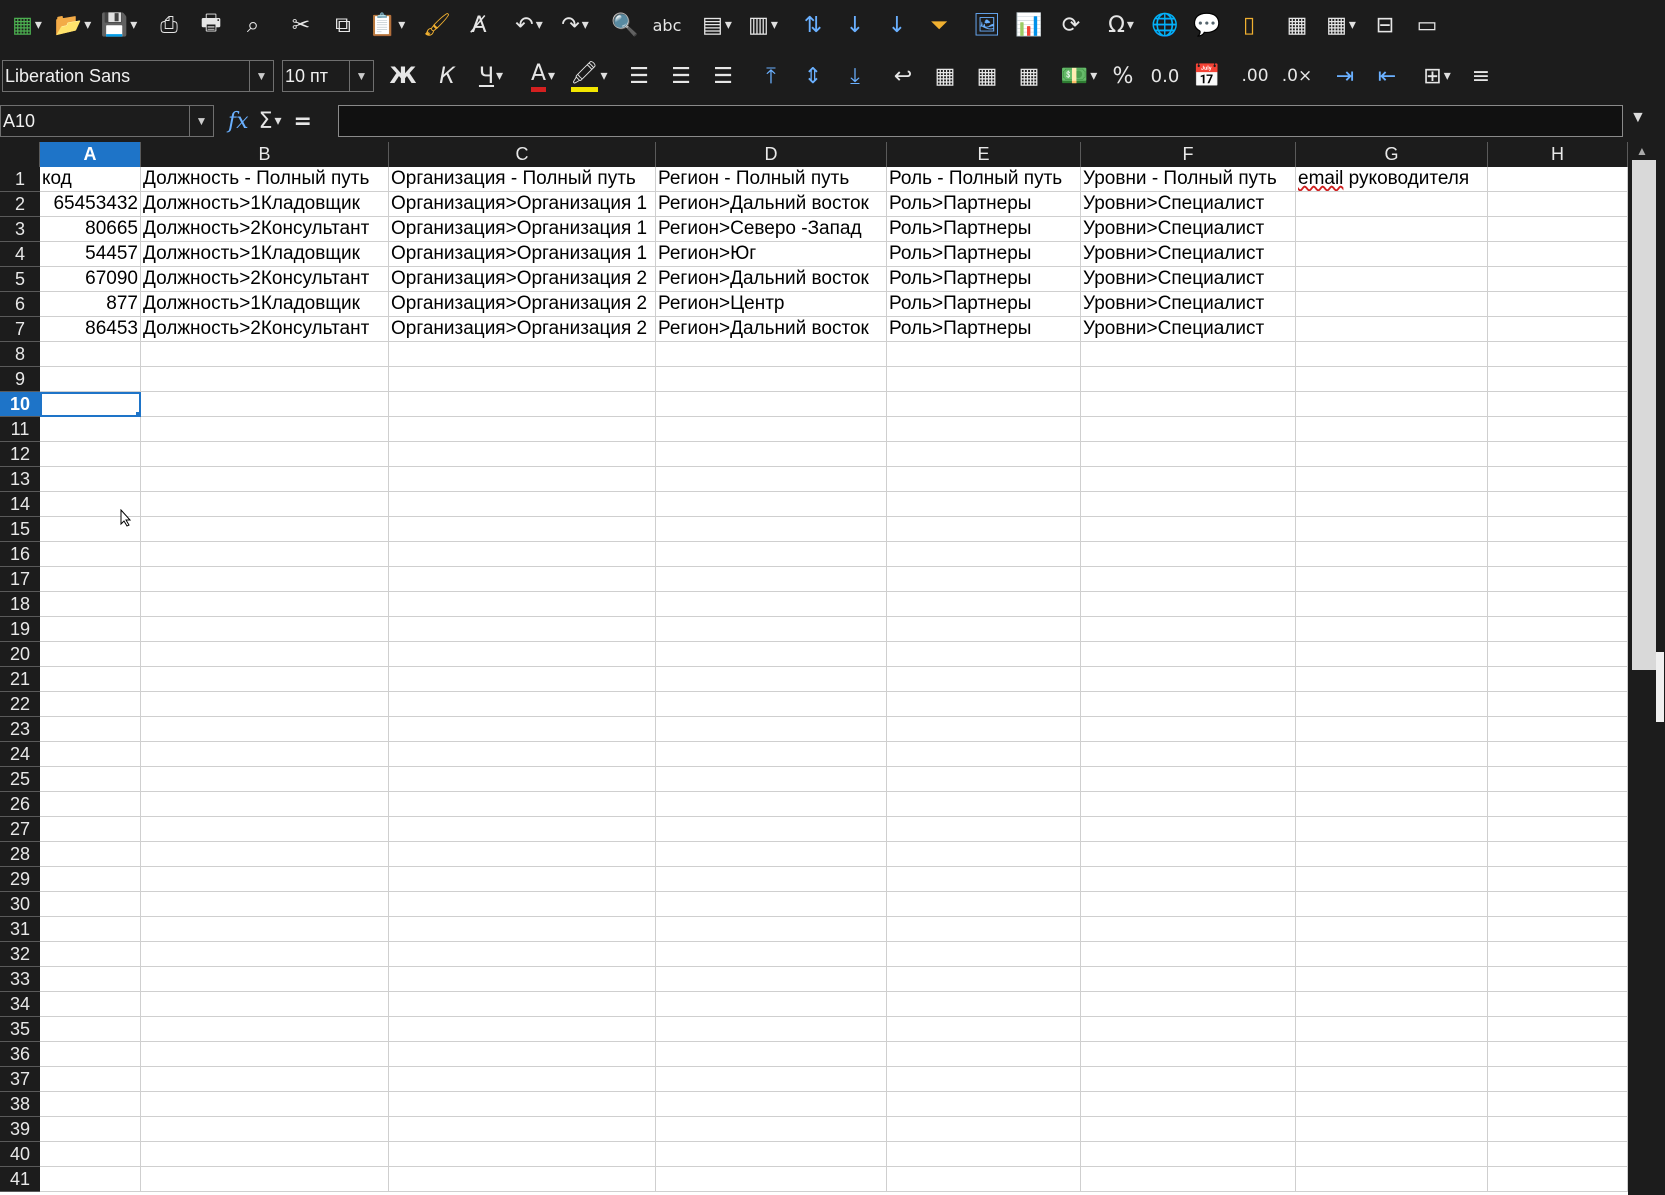 The height and width of the screenshot is (1195, 1665). Describe the element at coordinates (984, 479) in the screenshot. I see `cell-e13` at that location.